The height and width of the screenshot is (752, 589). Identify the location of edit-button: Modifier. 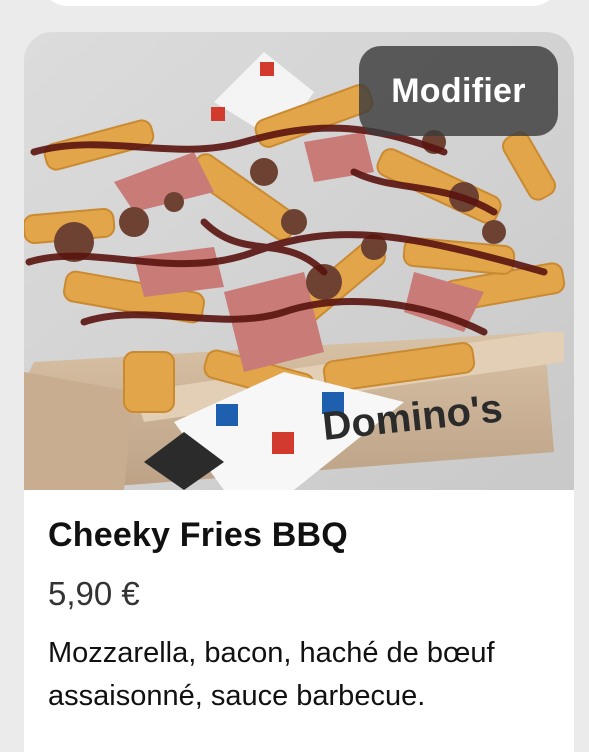
(458, 91).